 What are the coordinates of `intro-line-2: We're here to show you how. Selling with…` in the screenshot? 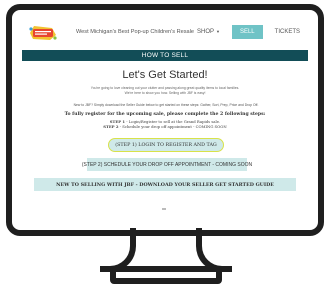 It's located at (165, 93).